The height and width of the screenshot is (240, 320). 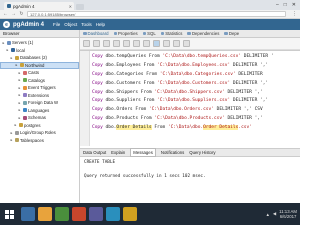 I want to click on tree-item: ▸ Foreign Data W, so click(x=39, y=103).